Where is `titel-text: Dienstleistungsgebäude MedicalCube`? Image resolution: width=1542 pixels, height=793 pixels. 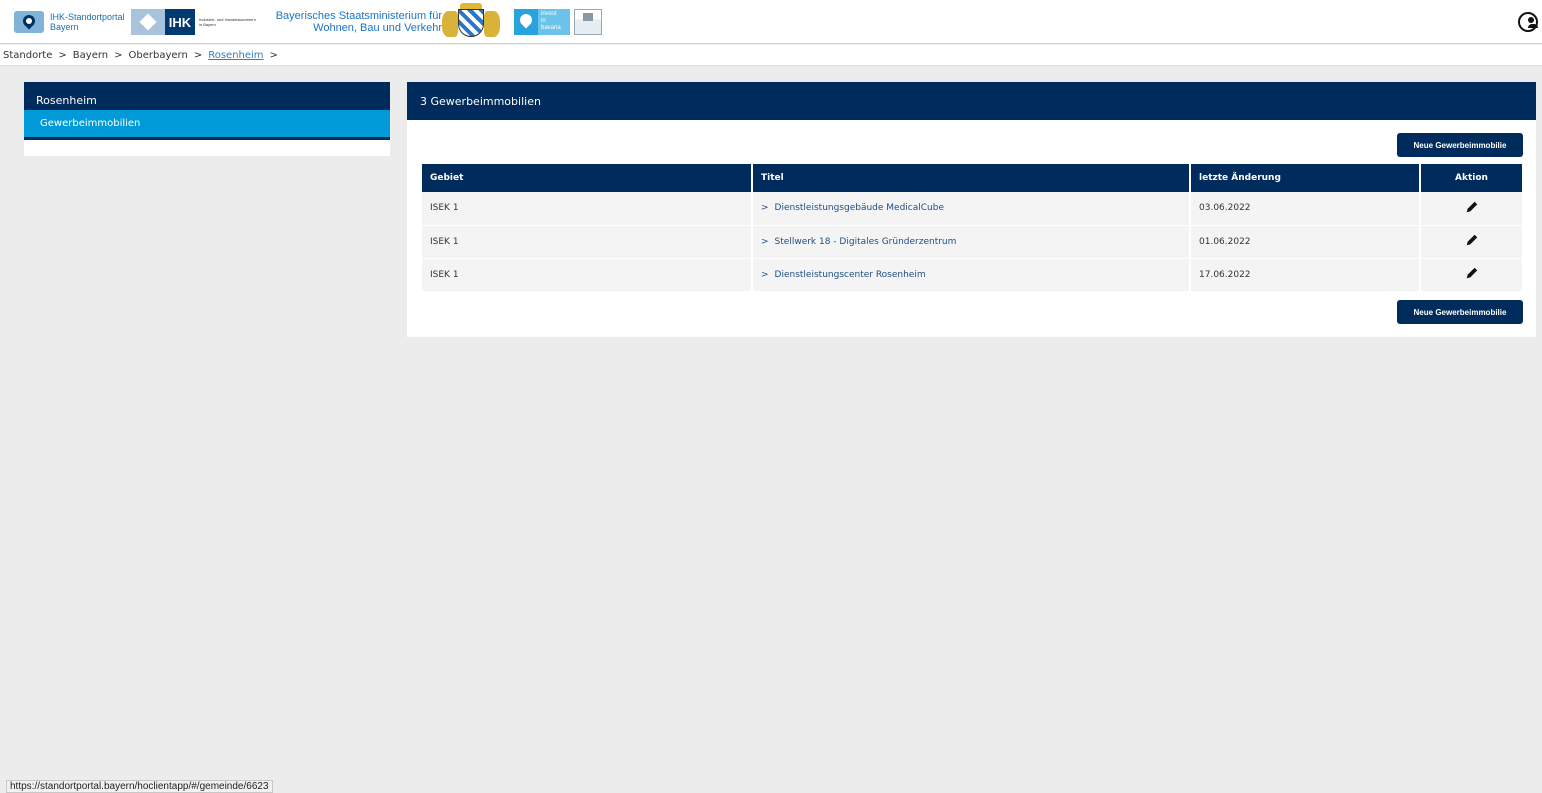 titel-text: Dienstleistungsgebäude MedicalCube is located at coordinates (859, 208).